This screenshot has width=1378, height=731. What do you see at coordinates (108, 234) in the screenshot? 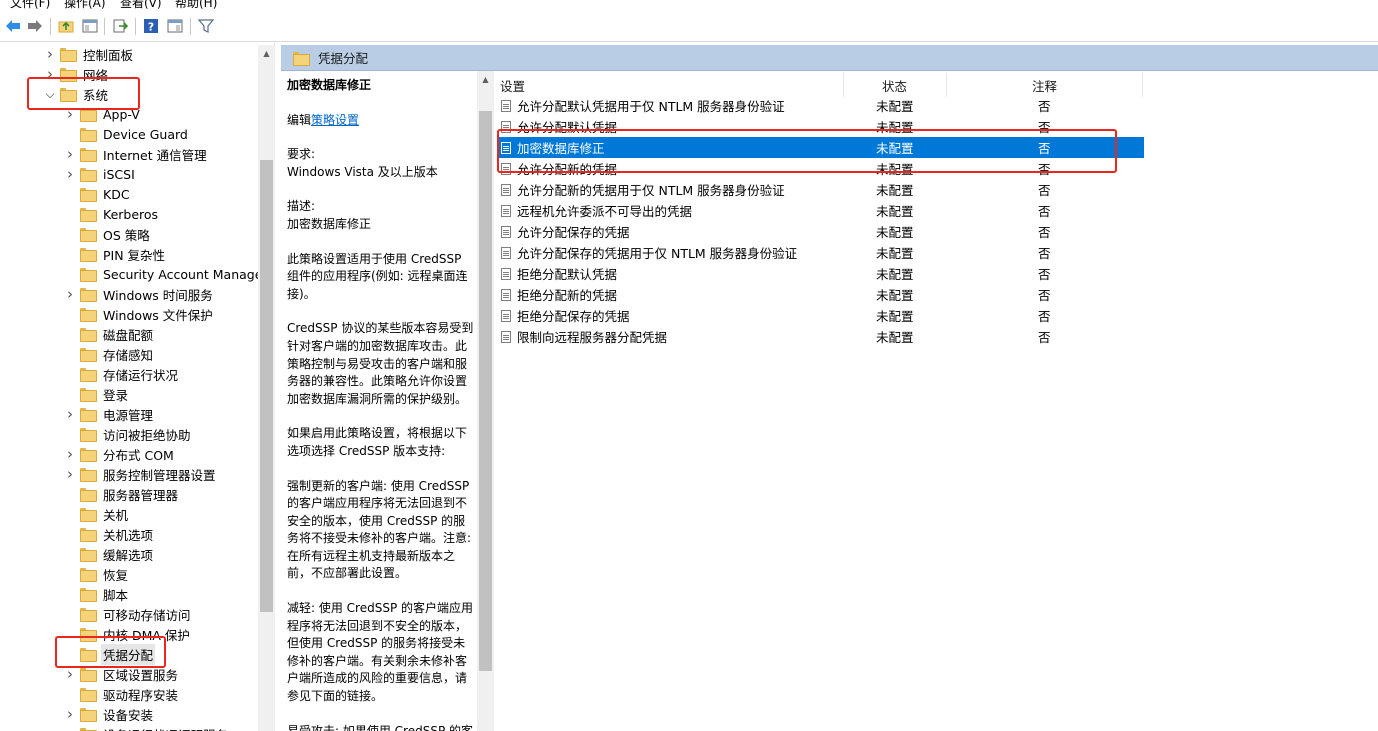
I see `tree-item: OS 策略` at bounding box center [108, 234].